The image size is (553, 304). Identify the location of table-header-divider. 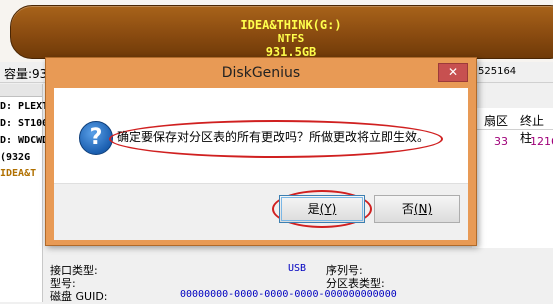
(512, 129).